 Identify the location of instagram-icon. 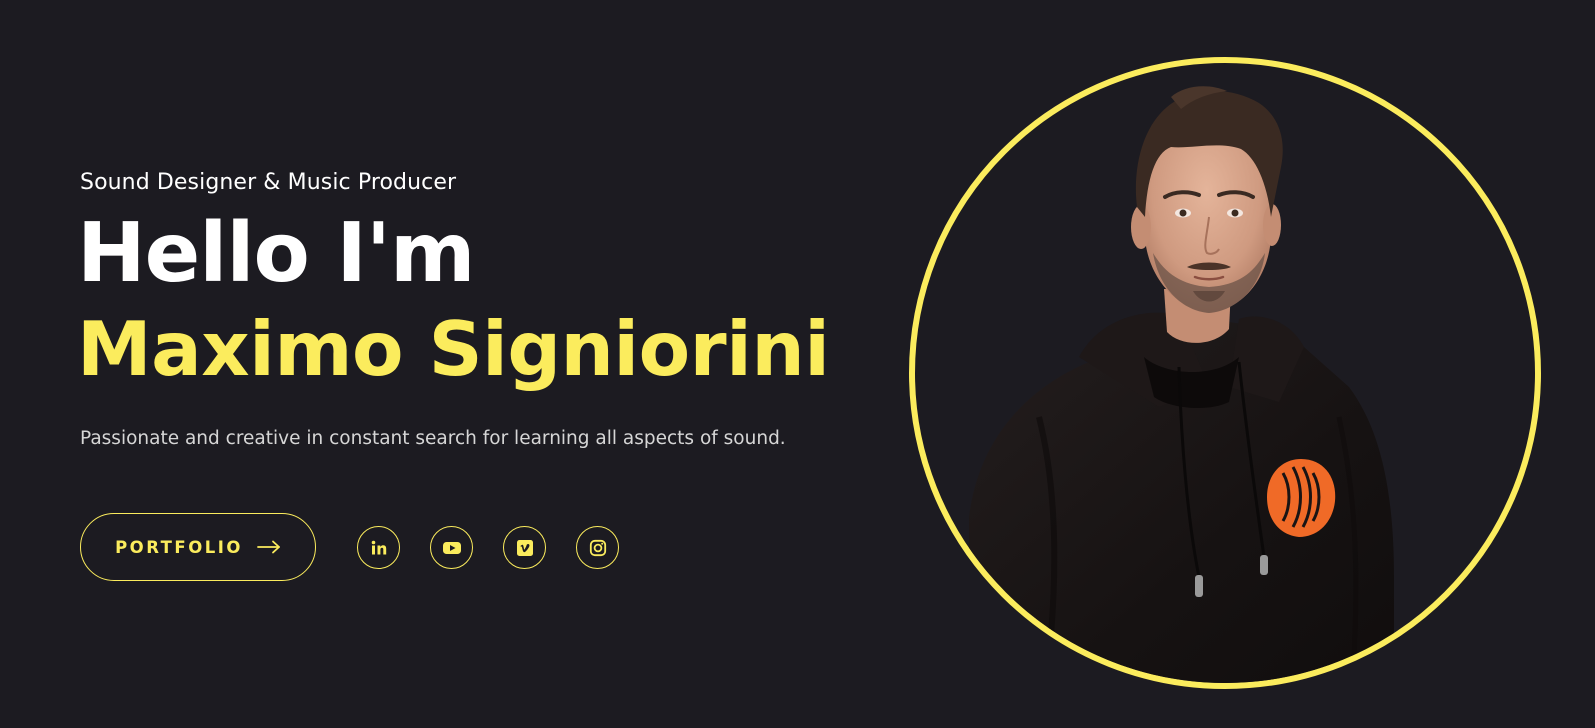
(598, 548).